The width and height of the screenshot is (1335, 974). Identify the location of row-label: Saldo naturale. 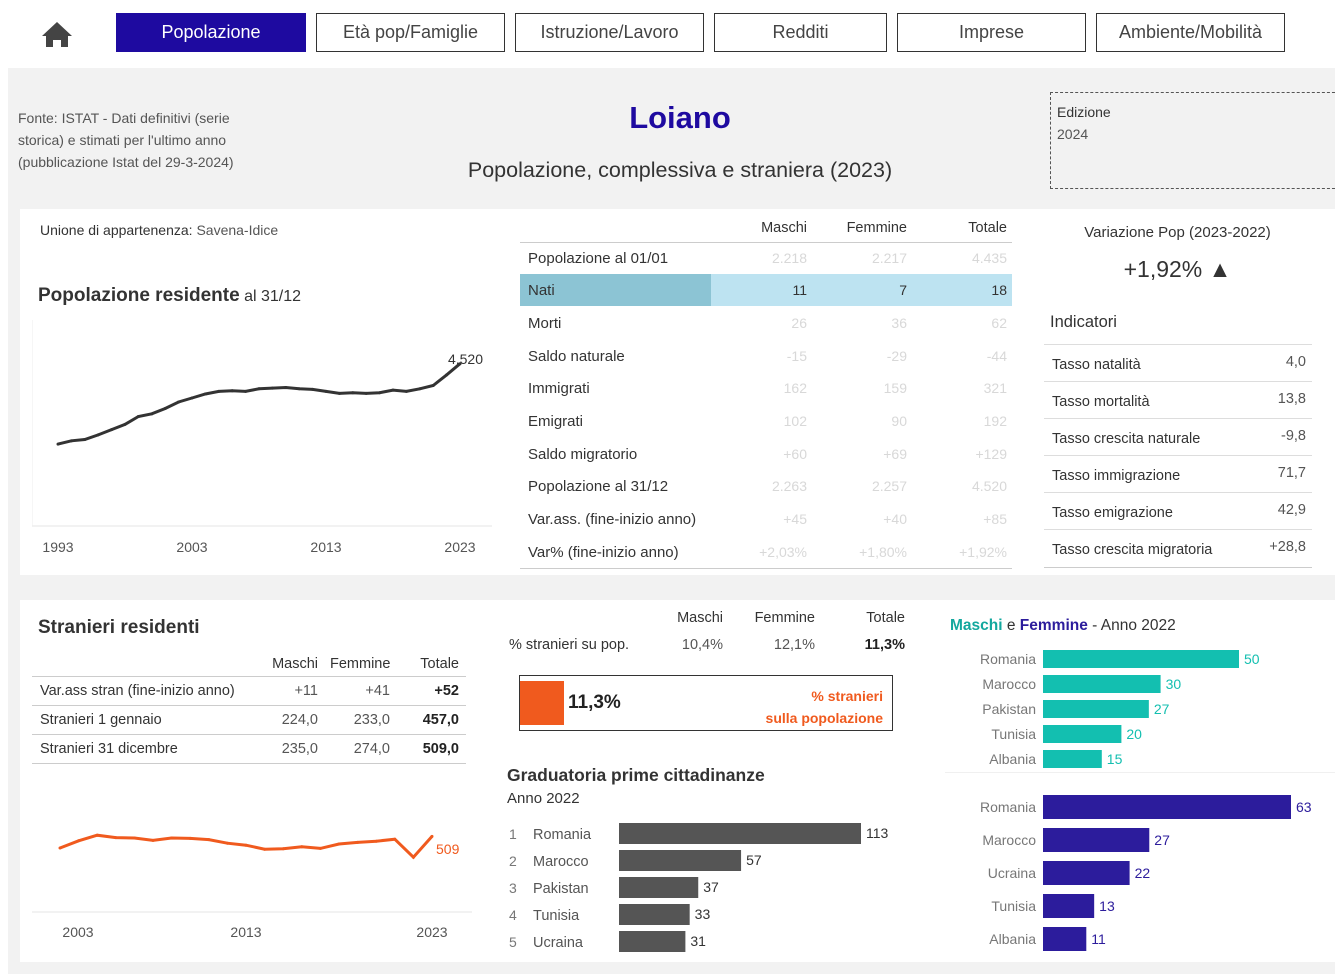
(576, 356).